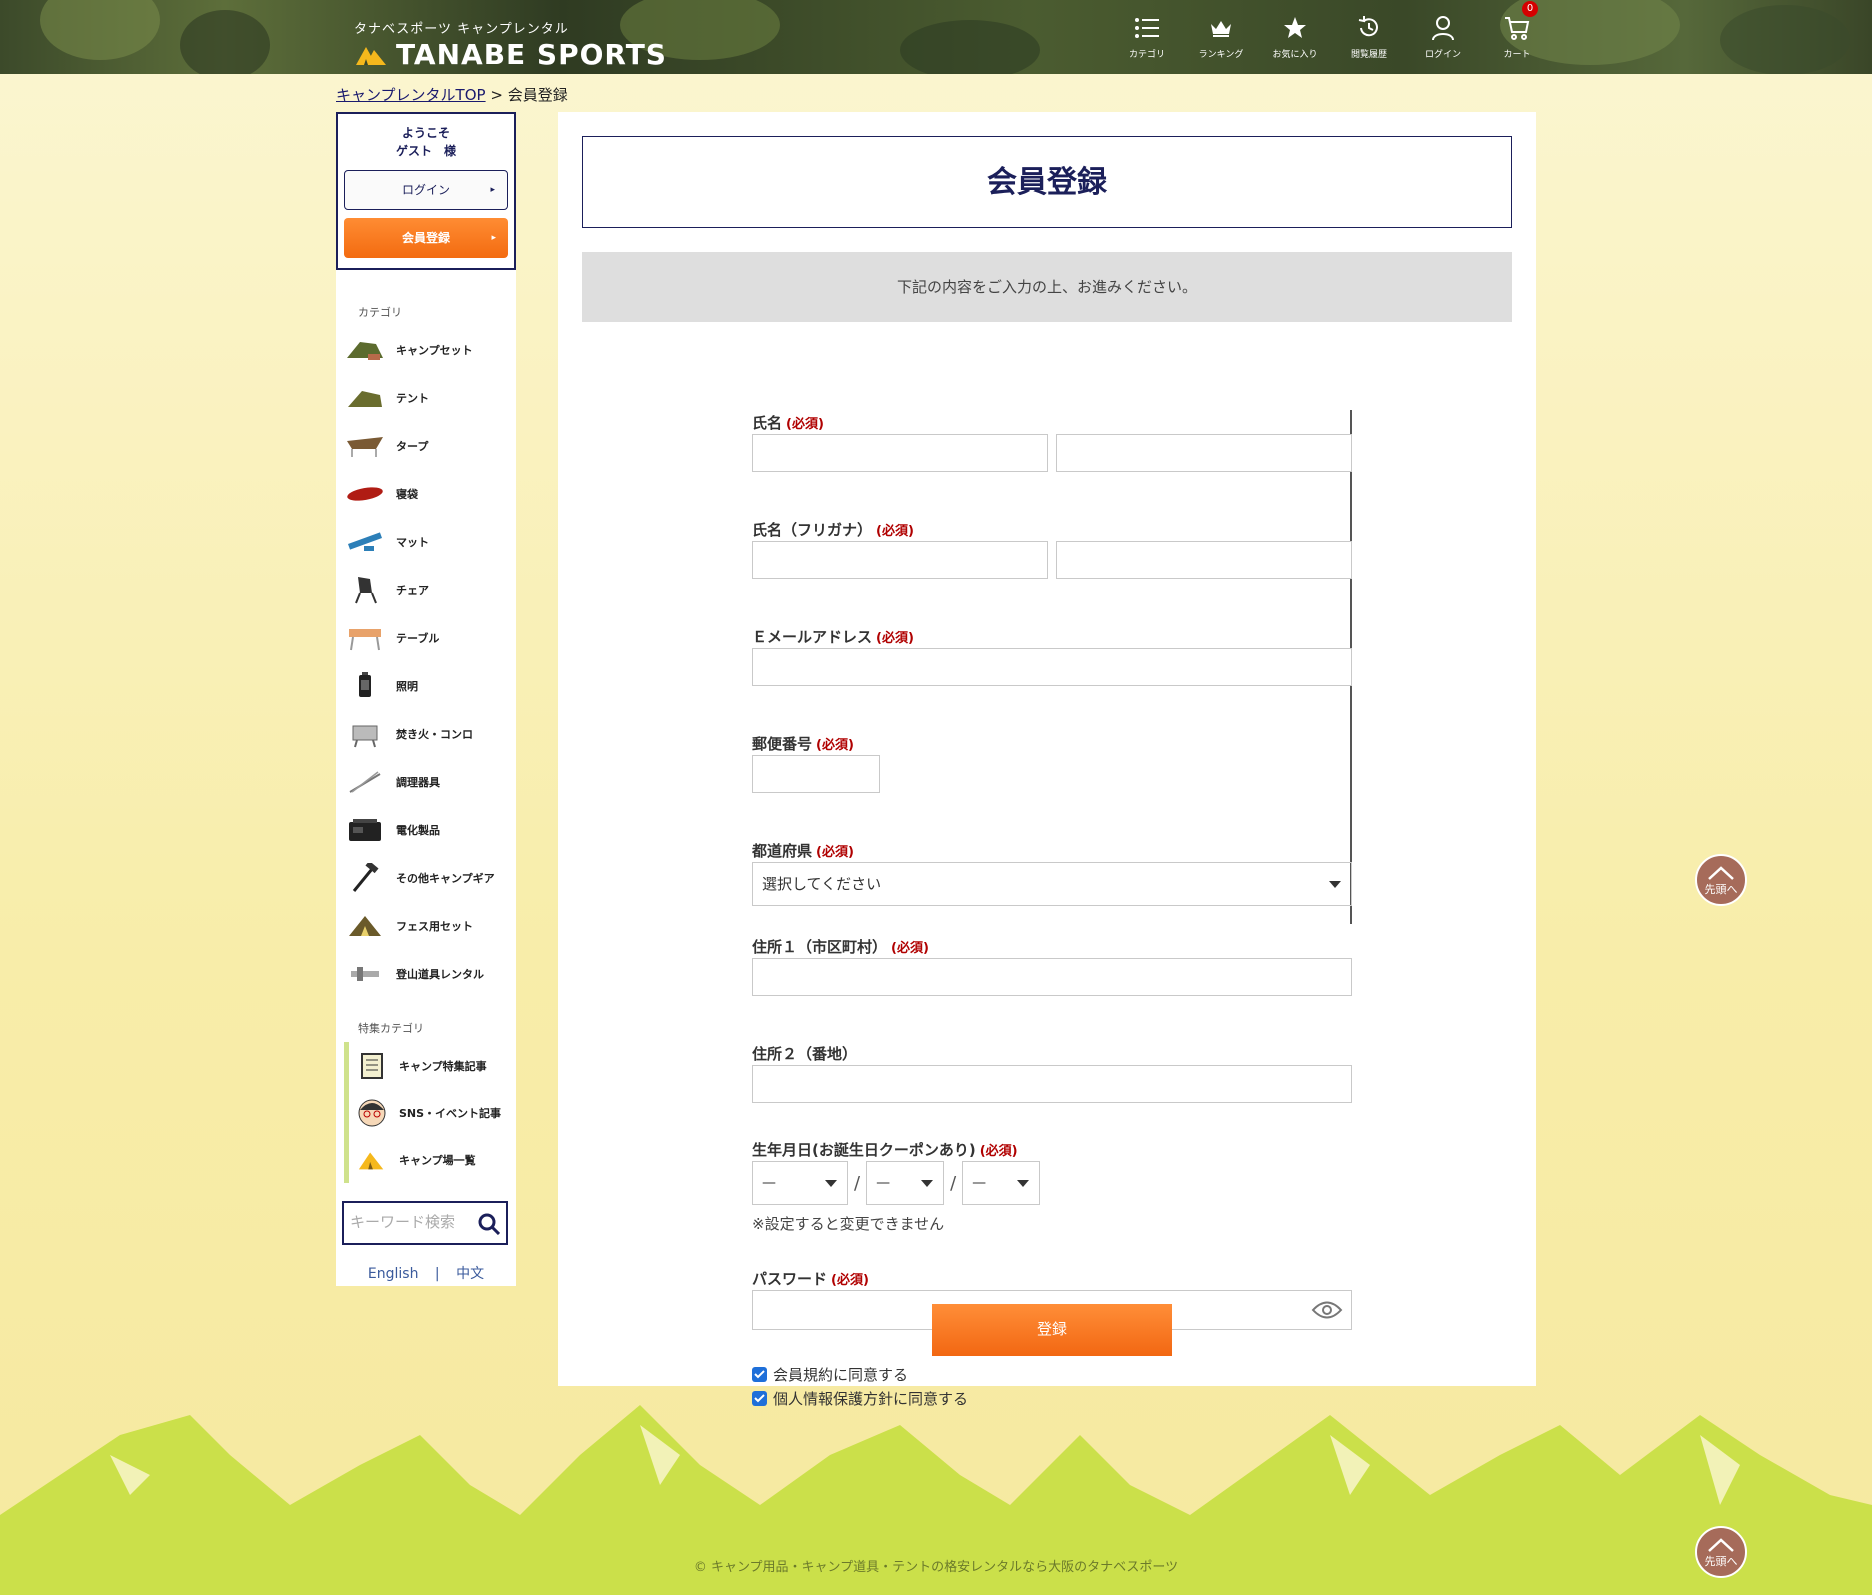 Image resolution: width=1872 pixels, height=1595 pixels. I want to click on sidebar-item-sleeping-bag: 寝袋, so click(426, 494).